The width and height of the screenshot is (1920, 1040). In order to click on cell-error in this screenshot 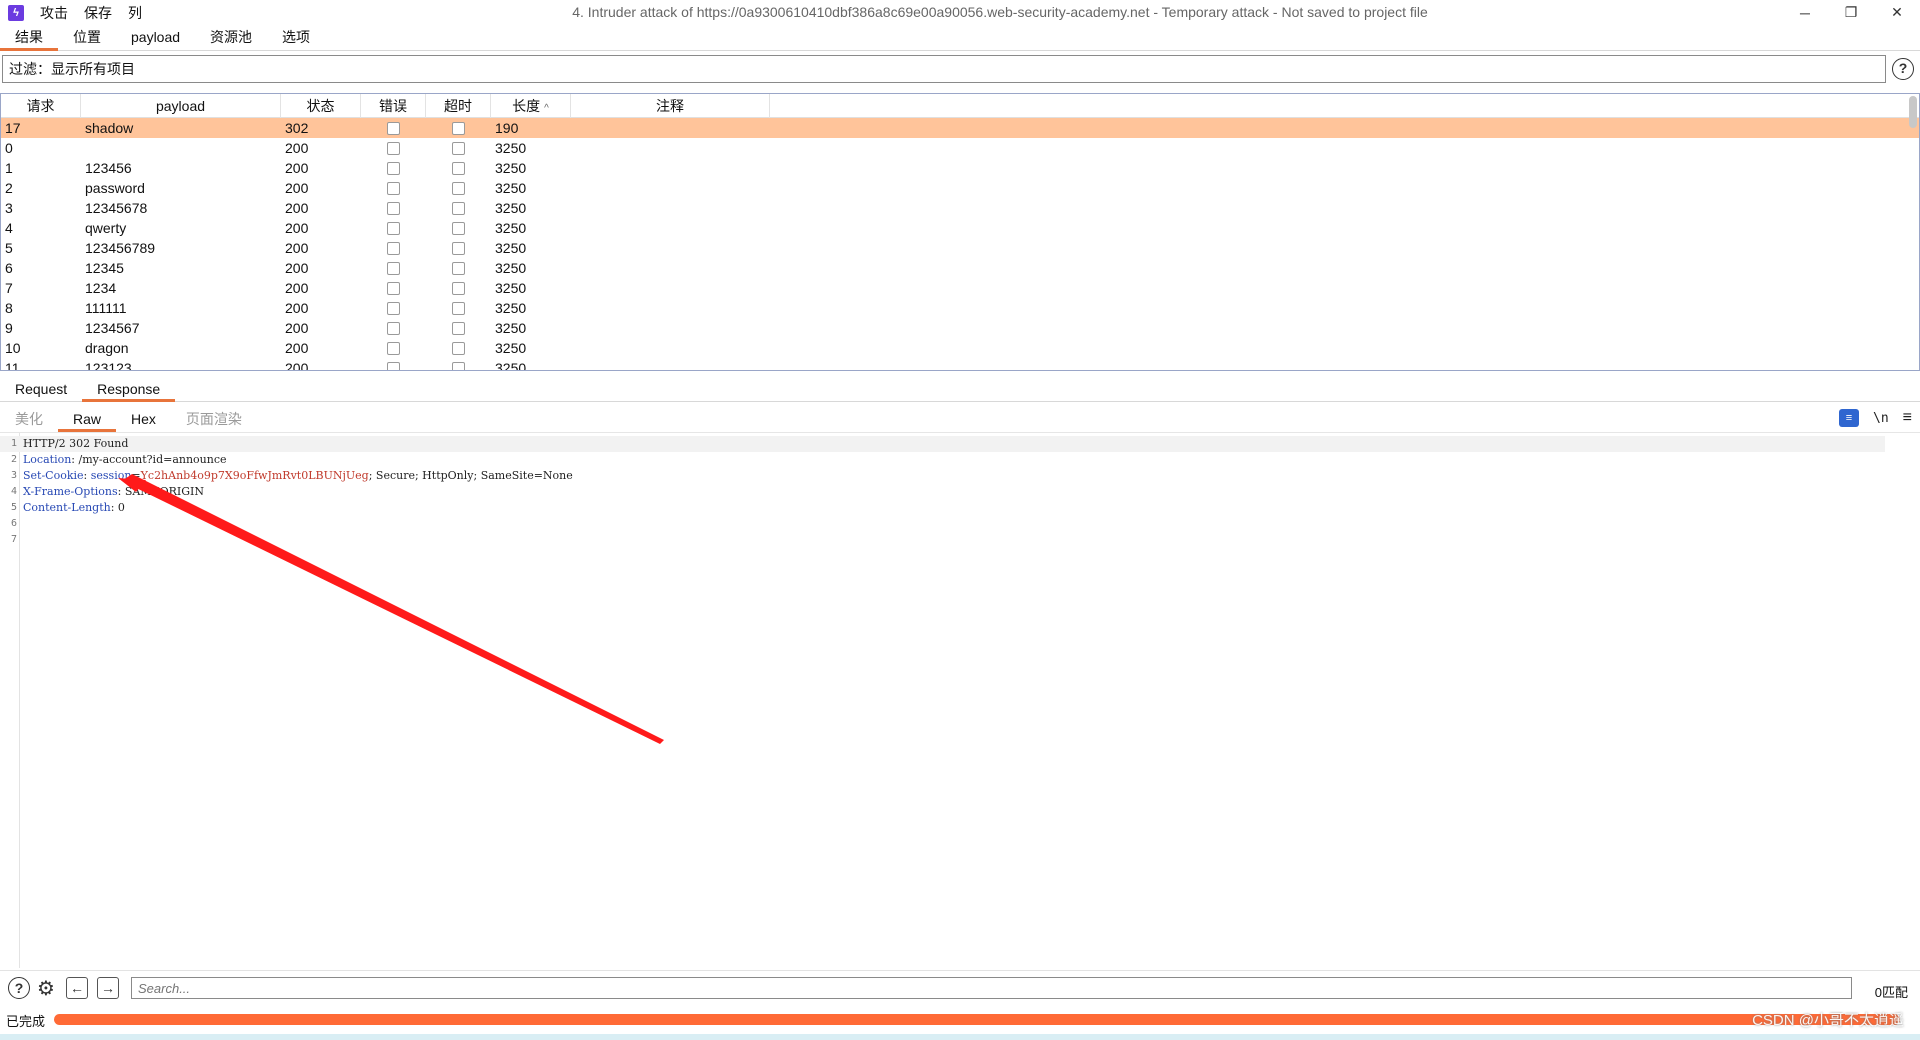, I will do `click(393, 168)`.